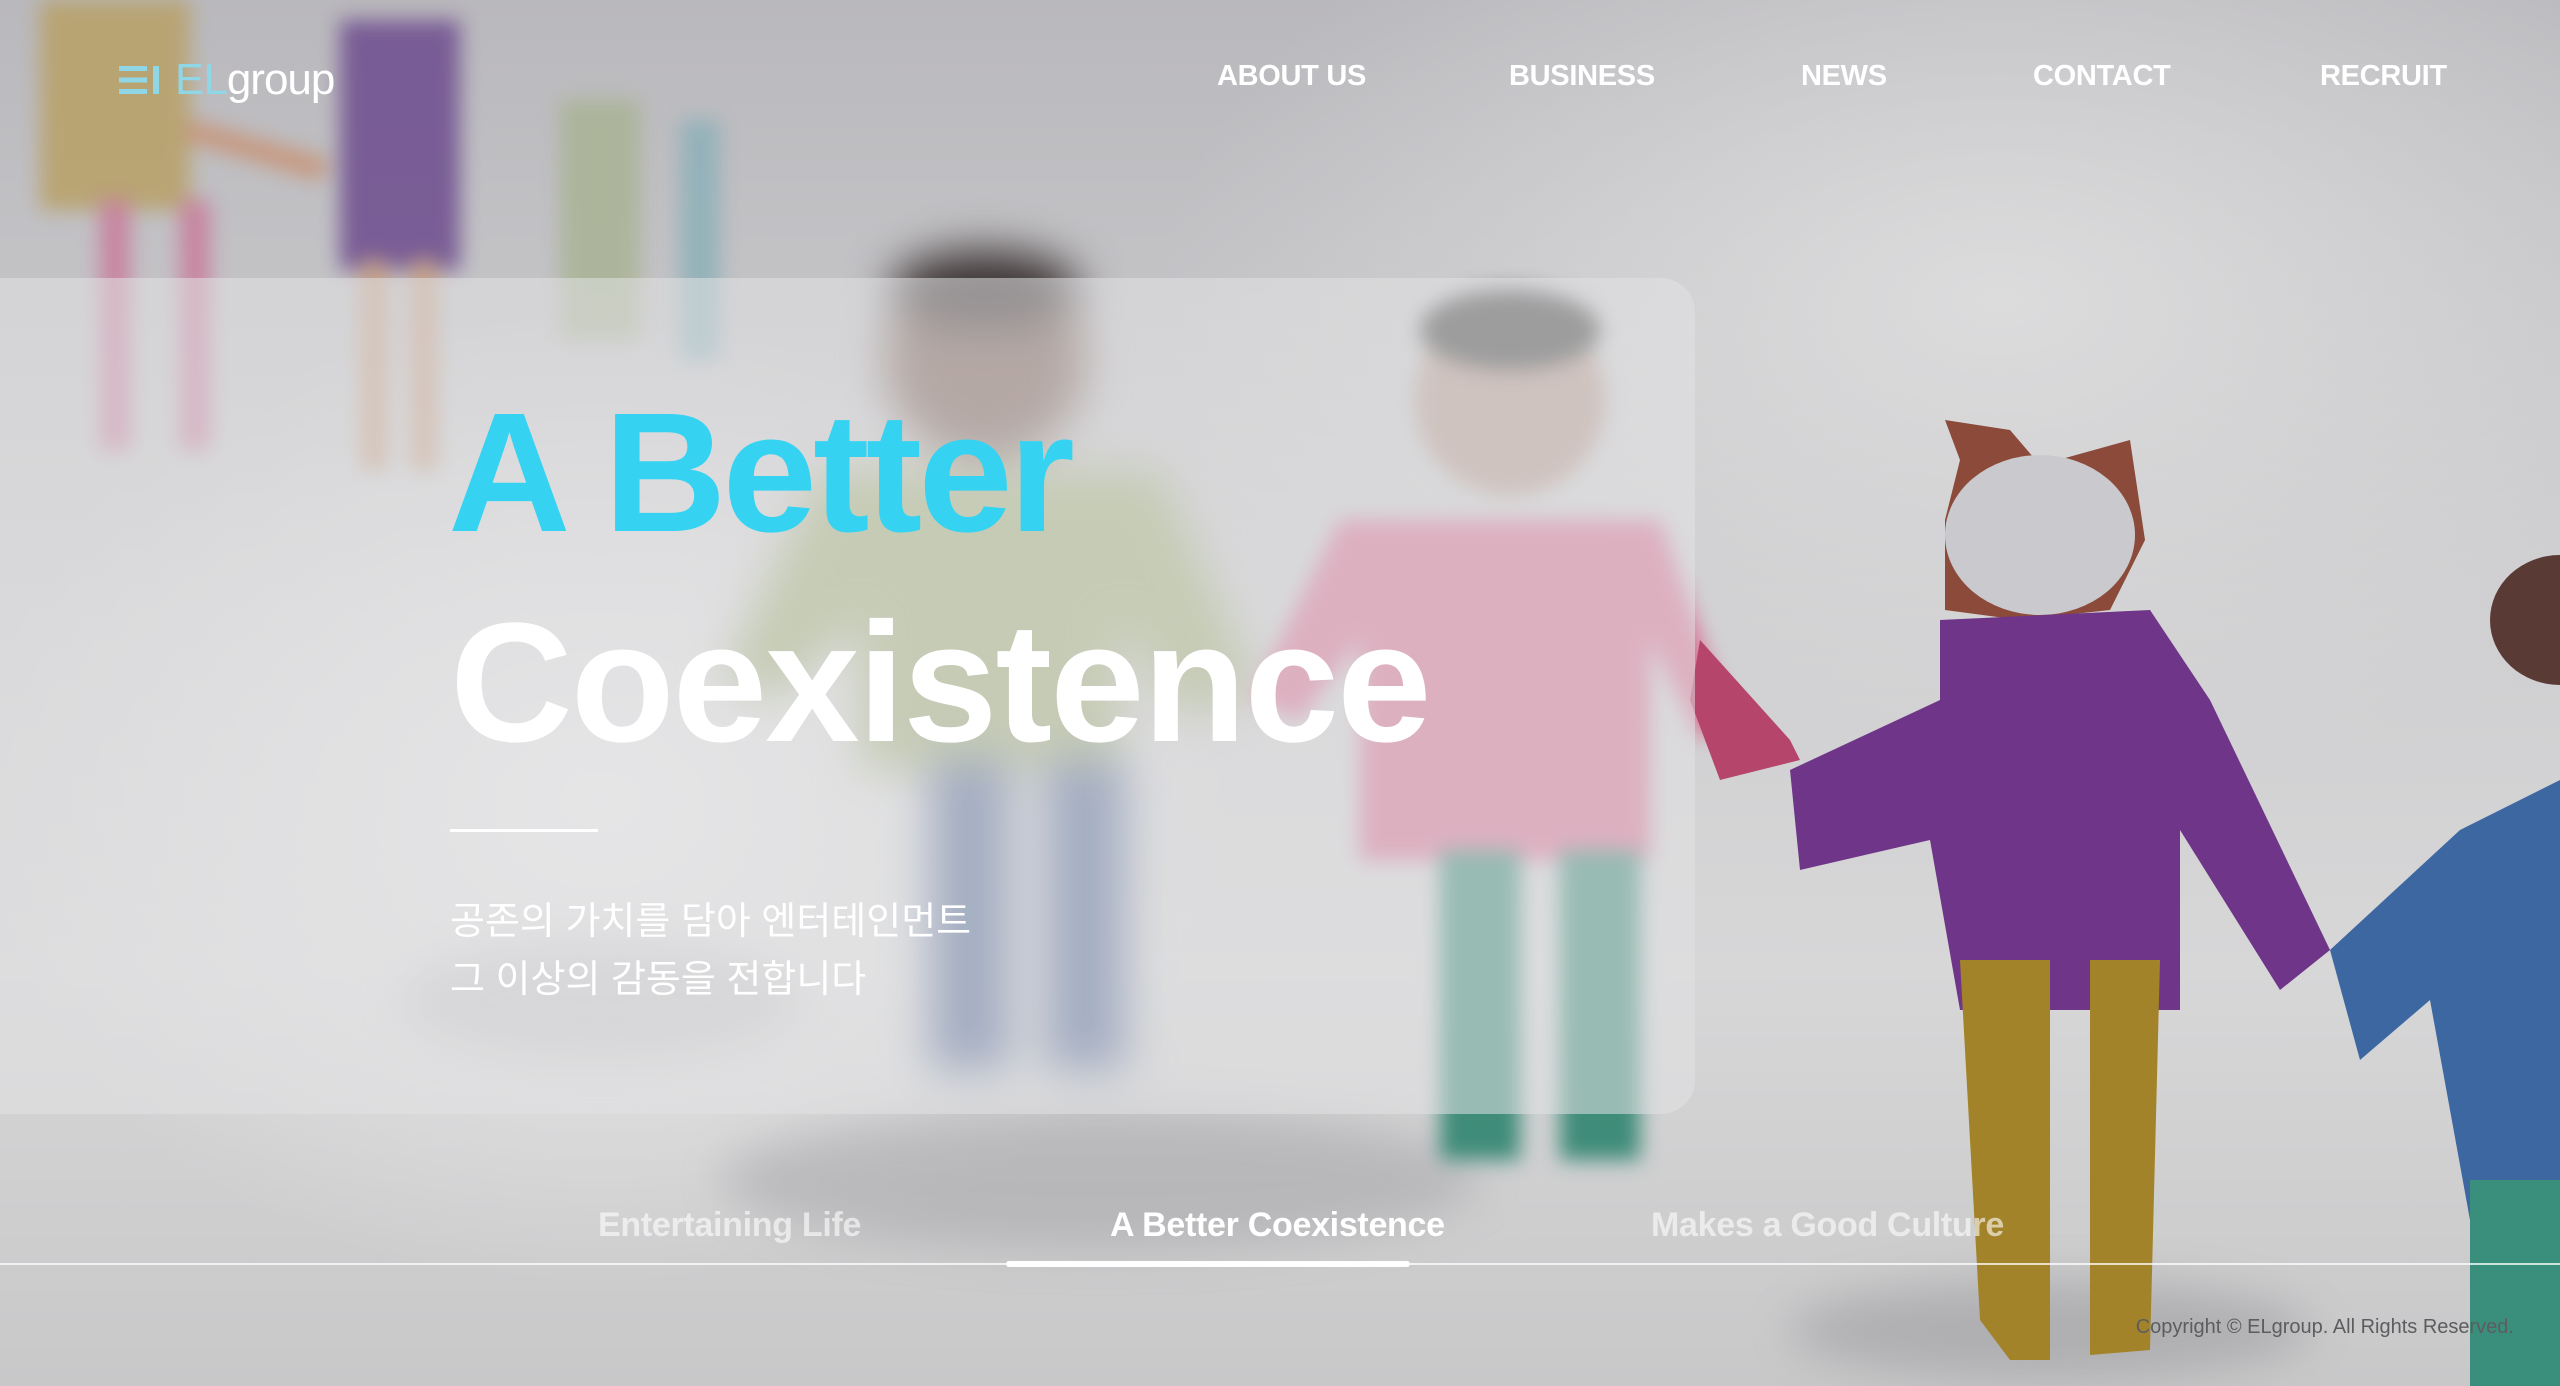  What do you see at coordinates (1277, 1225) in the screenshot?
I see `tab-a-better-coexistence: A Better Coexistence` at bounding box center [1277, 1225].